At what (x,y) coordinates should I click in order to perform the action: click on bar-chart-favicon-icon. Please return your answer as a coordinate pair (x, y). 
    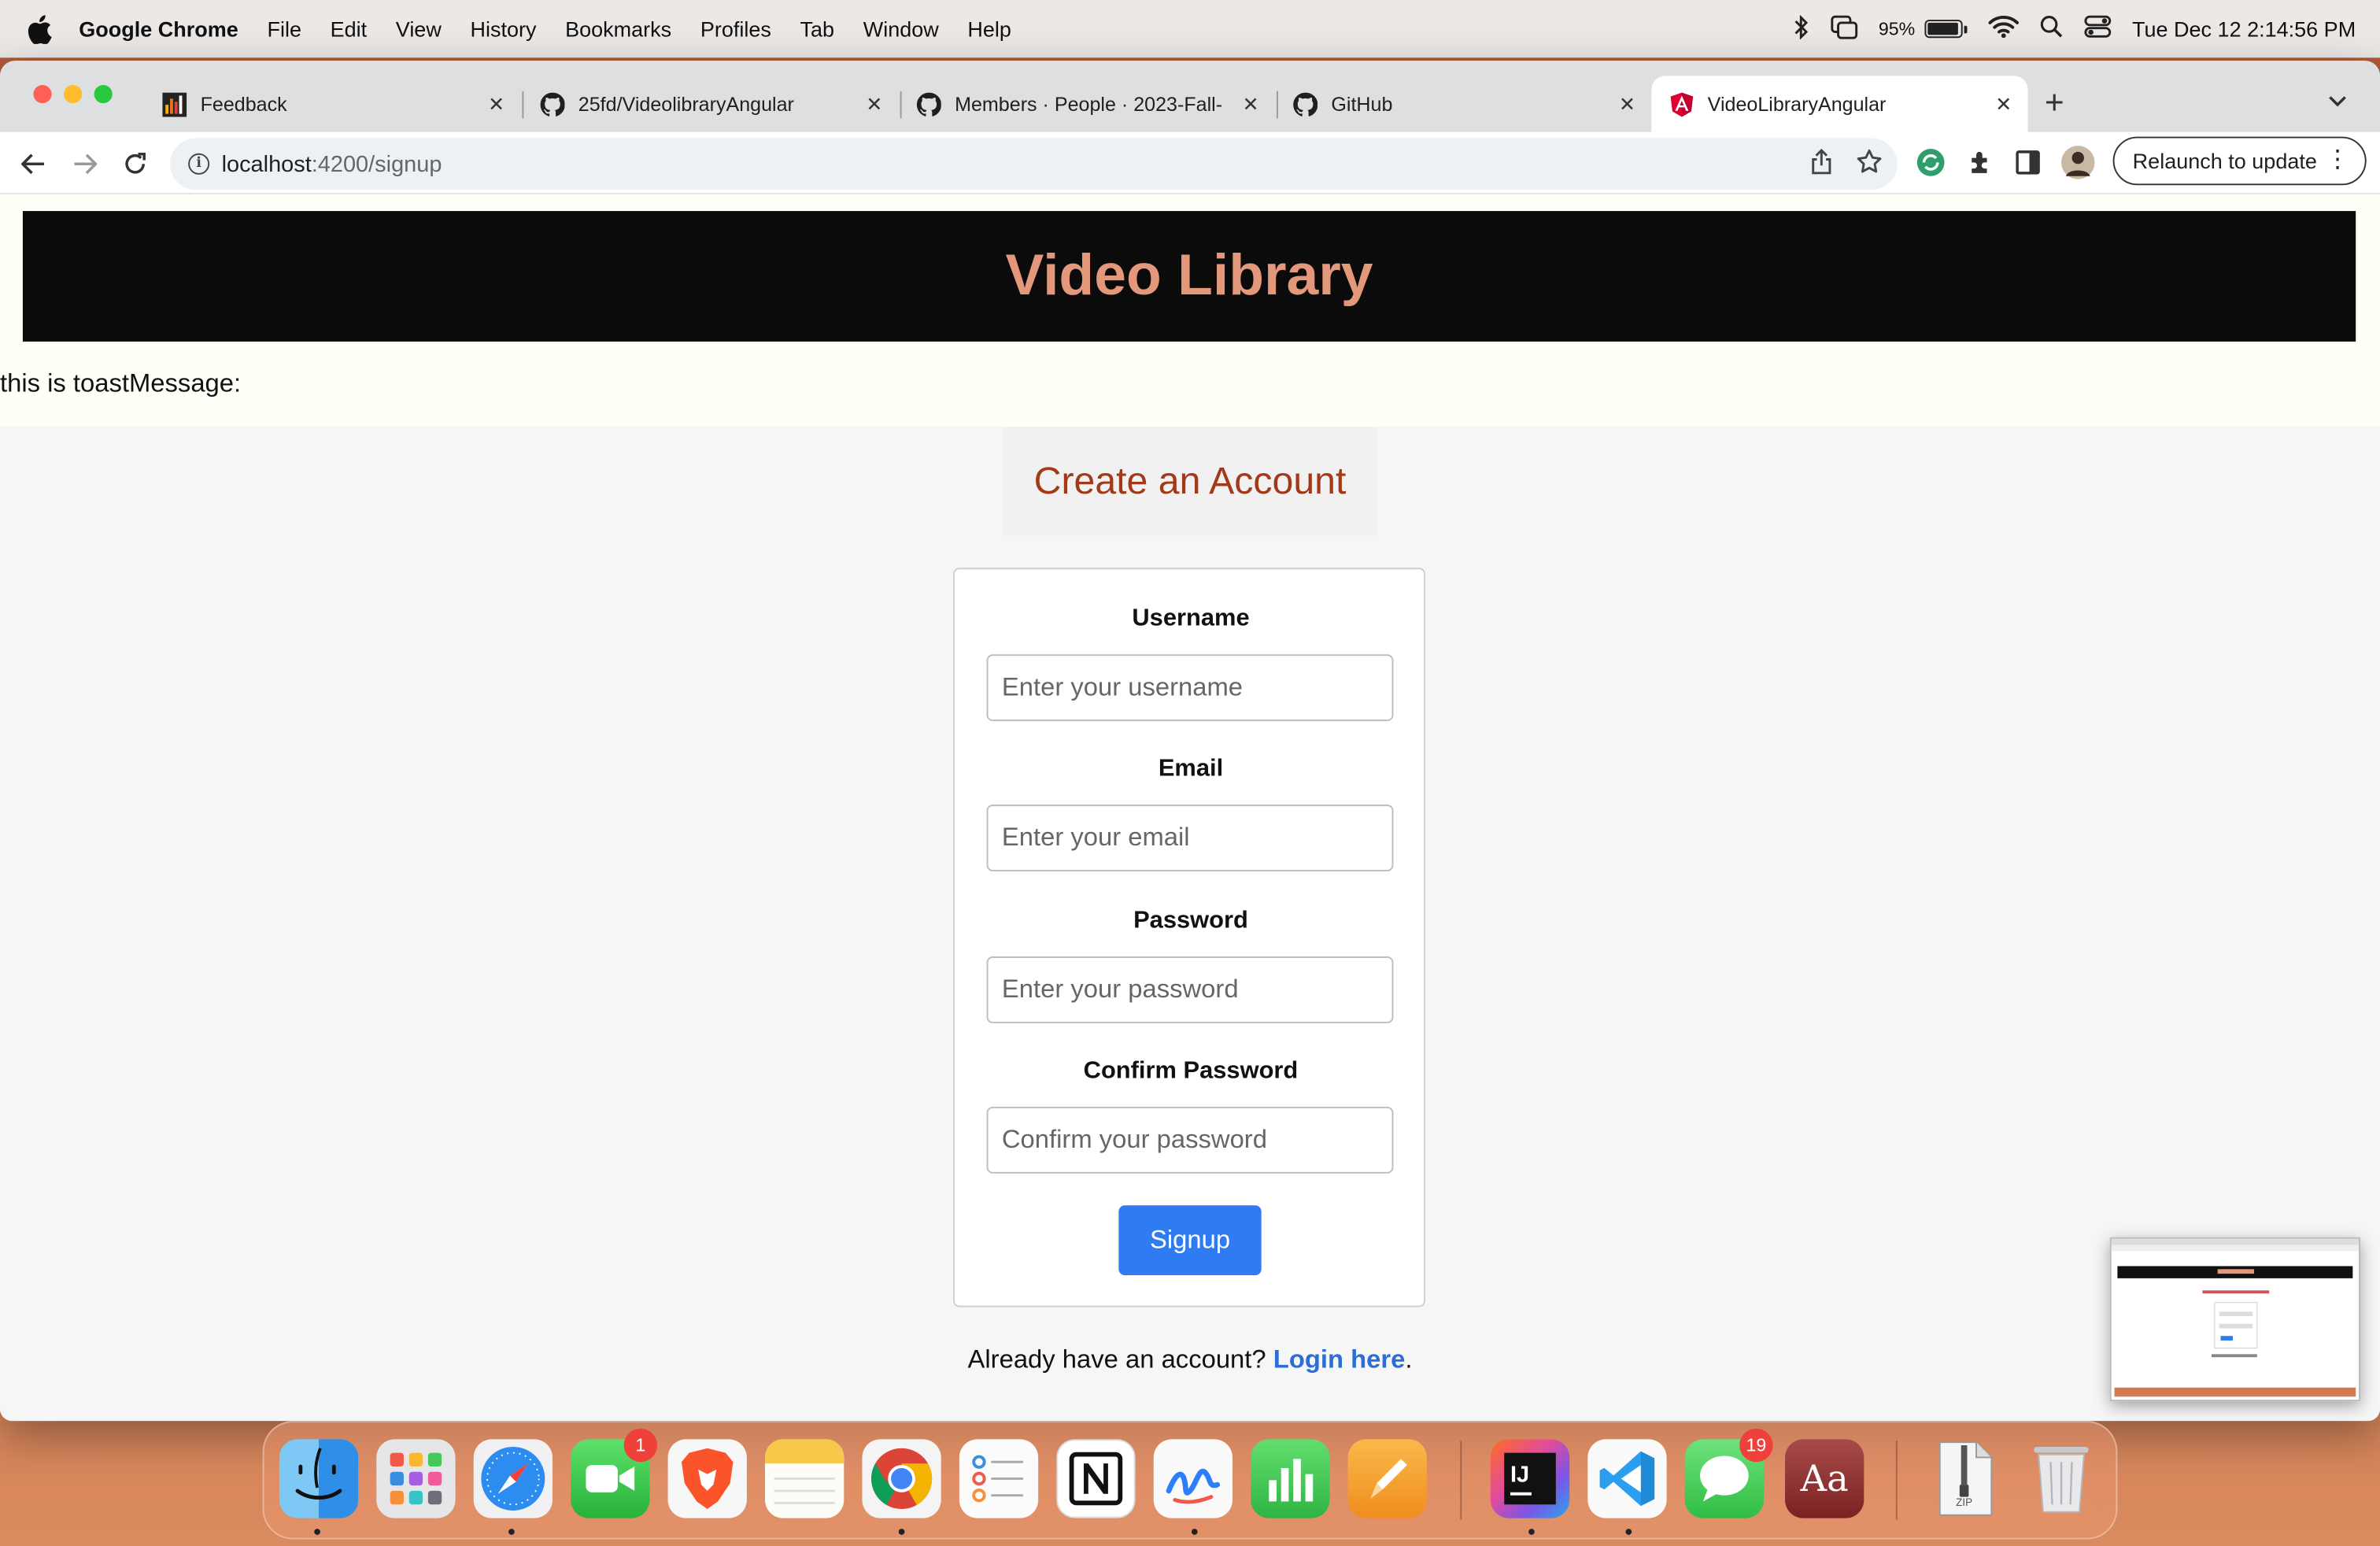
    Looking at the image, I should click on (174, 104).